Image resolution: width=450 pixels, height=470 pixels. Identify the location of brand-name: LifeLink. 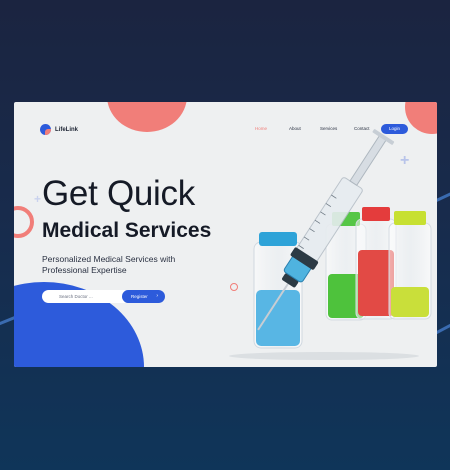
(67, 129).